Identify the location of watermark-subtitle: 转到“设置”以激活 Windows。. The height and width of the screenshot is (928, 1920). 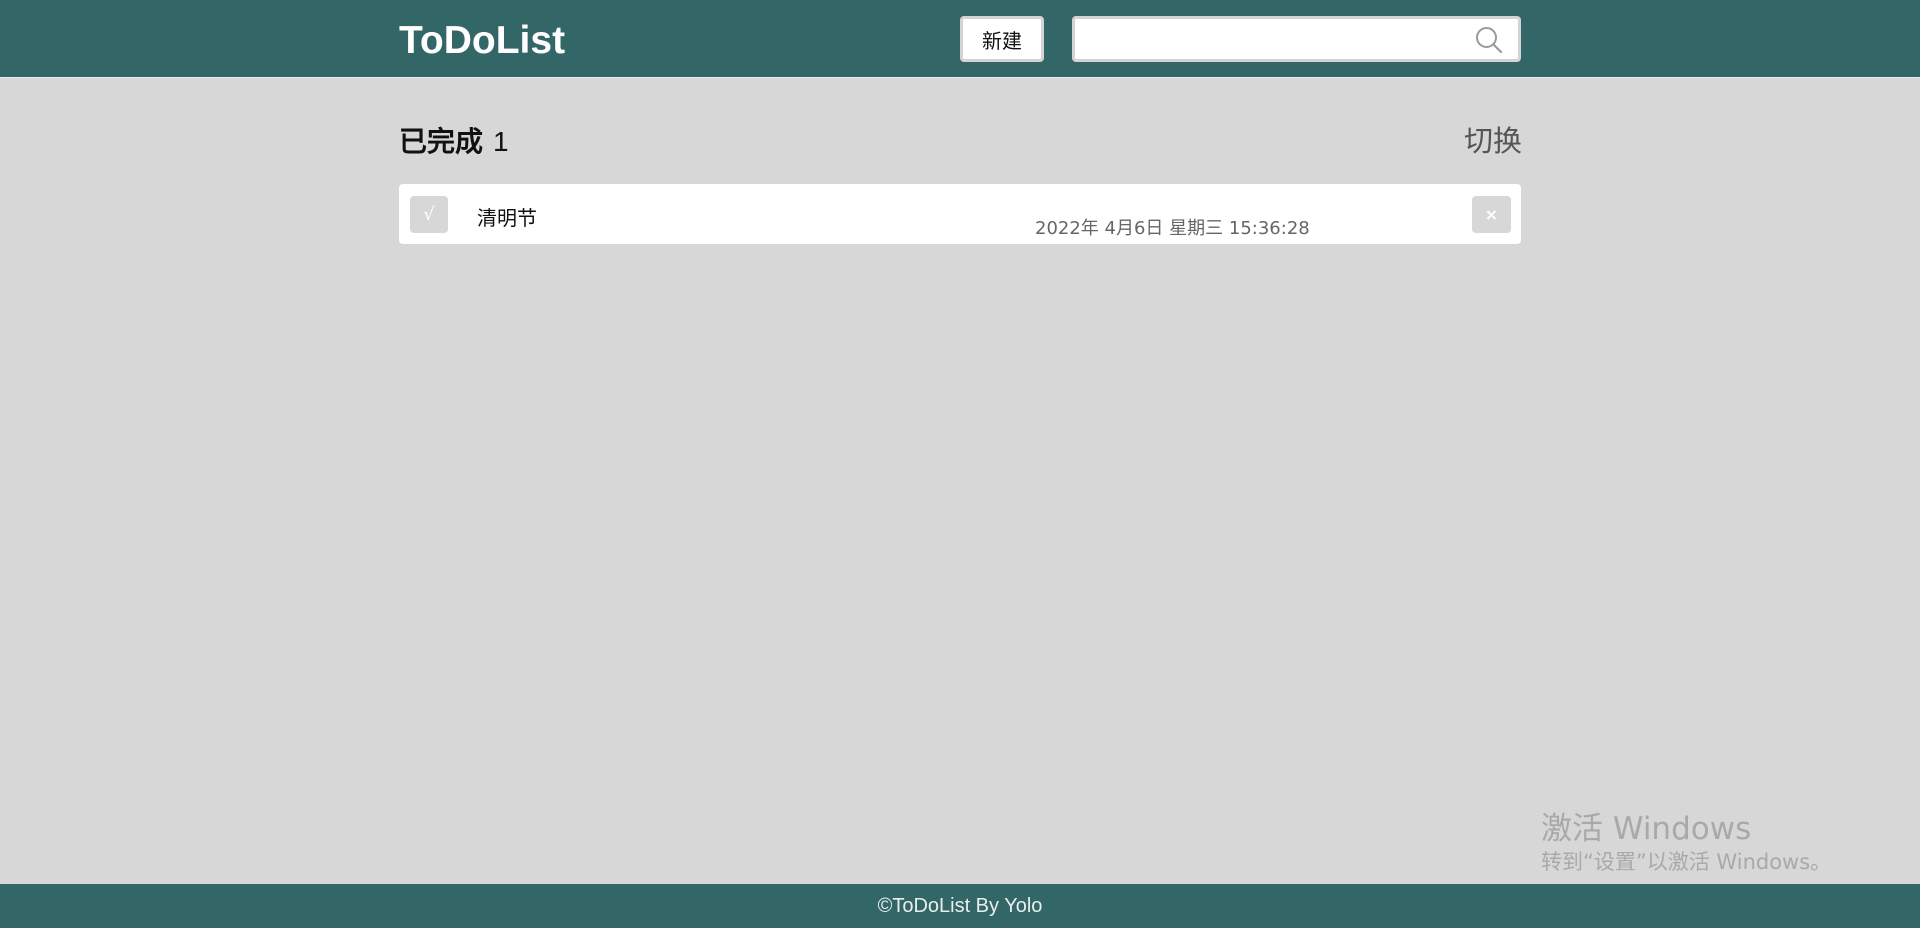
(1686, 862).